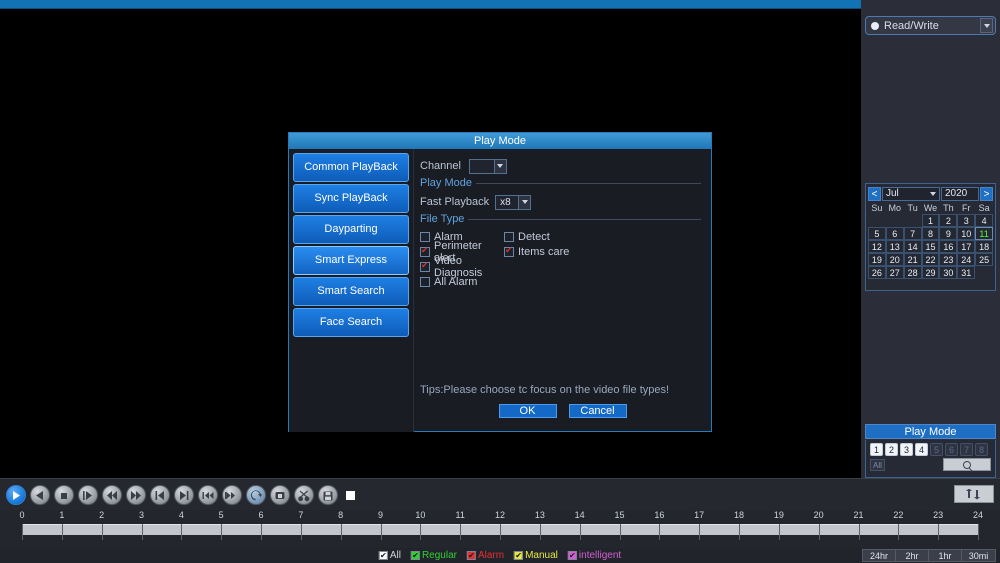 The height and width of the screenshot is (563, 1000). What do you see at coordinates (984, 259) in the screenshot?
I see `calendar-day-25: 25` at bounding box center [984, 259].